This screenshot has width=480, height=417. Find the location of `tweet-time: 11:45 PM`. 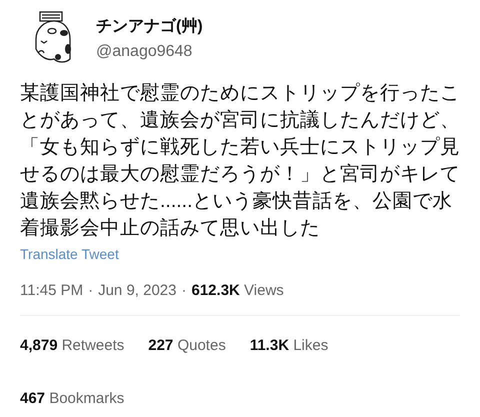

tweet-time: 11:45 PM is located at coordinates (52, 290).